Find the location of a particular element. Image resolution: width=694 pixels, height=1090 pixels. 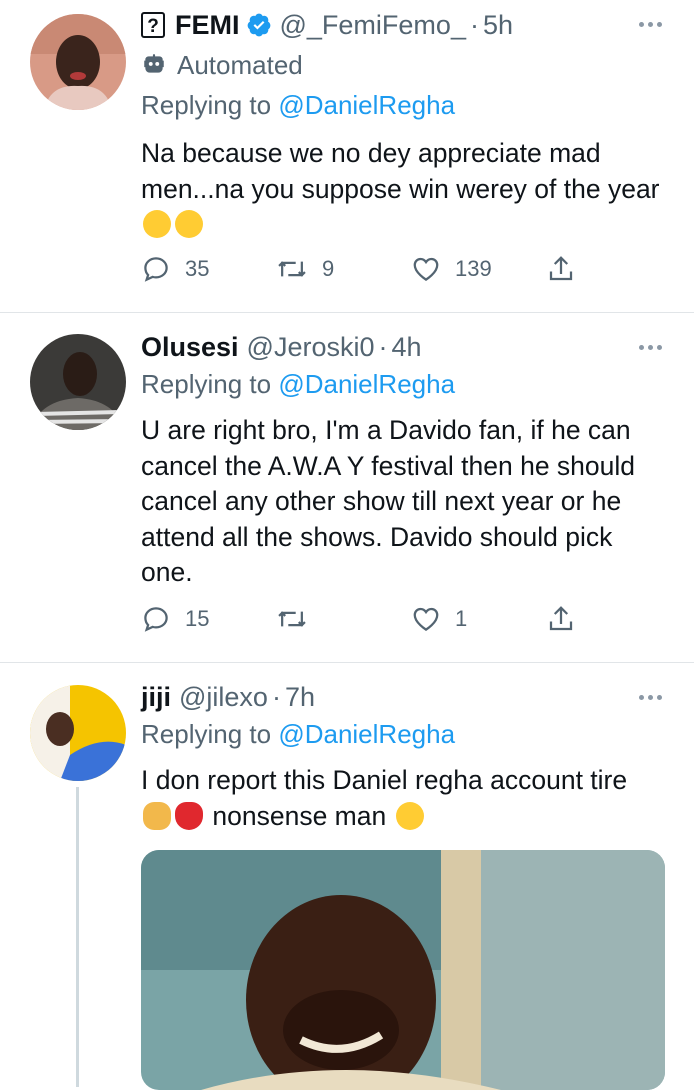

timestamp: 4h is located at coordinates (407, 347).